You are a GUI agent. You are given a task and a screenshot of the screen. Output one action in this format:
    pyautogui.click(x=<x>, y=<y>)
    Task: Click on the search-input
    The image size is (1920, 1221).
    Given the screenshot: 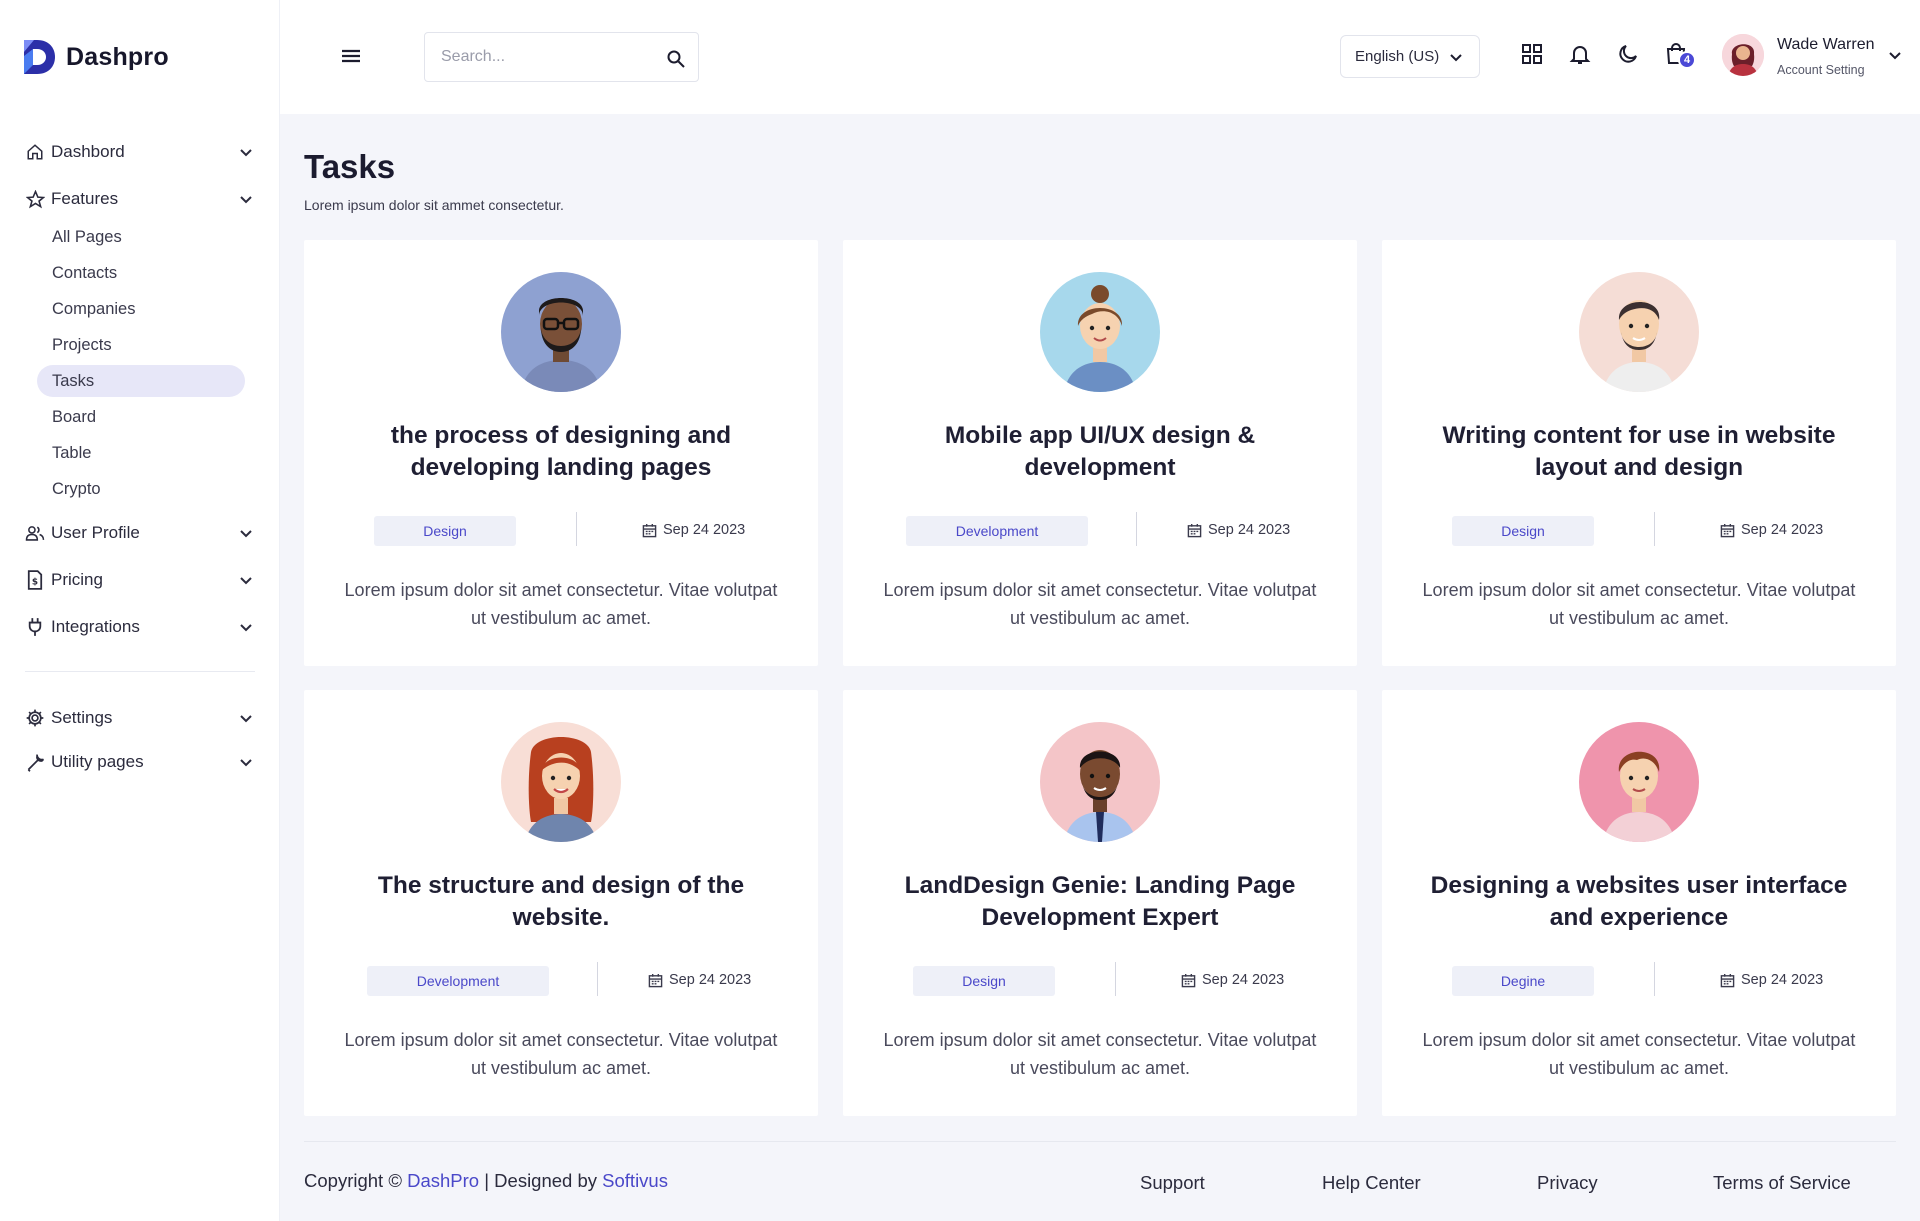 What is the action you would take?
    pyautogui.click(x=535, y=57)
    